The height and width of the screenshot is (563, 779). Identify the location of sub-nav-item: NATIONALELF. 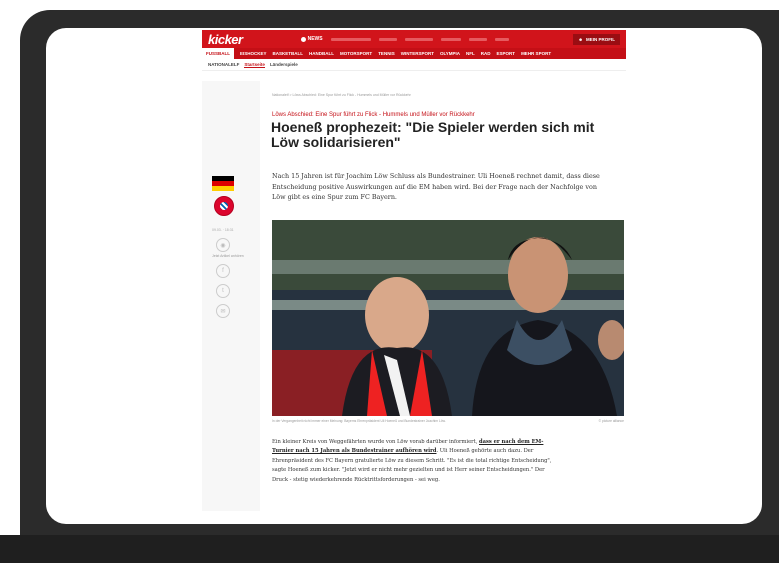
(223, 64).